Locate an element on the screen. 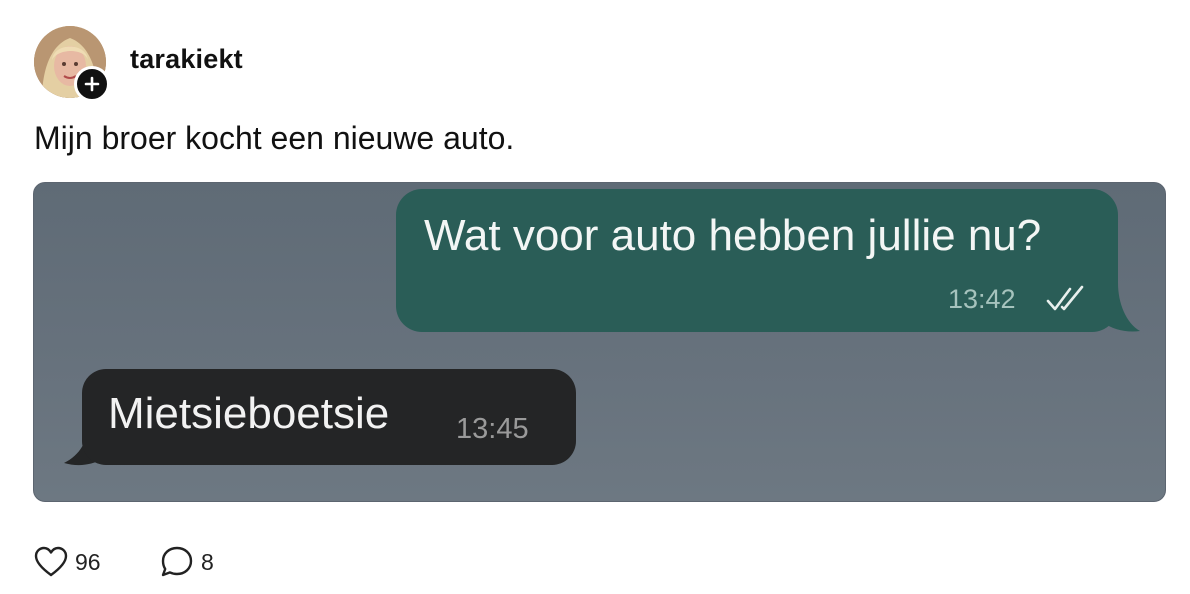 This screenshot has width=1190, height=594. post-text: Mijn broer kocht een nieuwe auto. is located at coordinates (274, 138).